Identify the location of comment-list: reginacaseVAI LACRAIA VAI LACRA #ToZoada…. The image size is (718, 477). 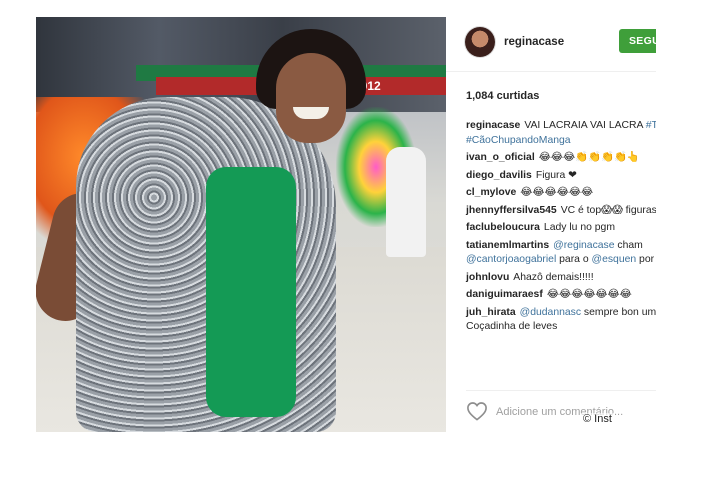
(561, 228).